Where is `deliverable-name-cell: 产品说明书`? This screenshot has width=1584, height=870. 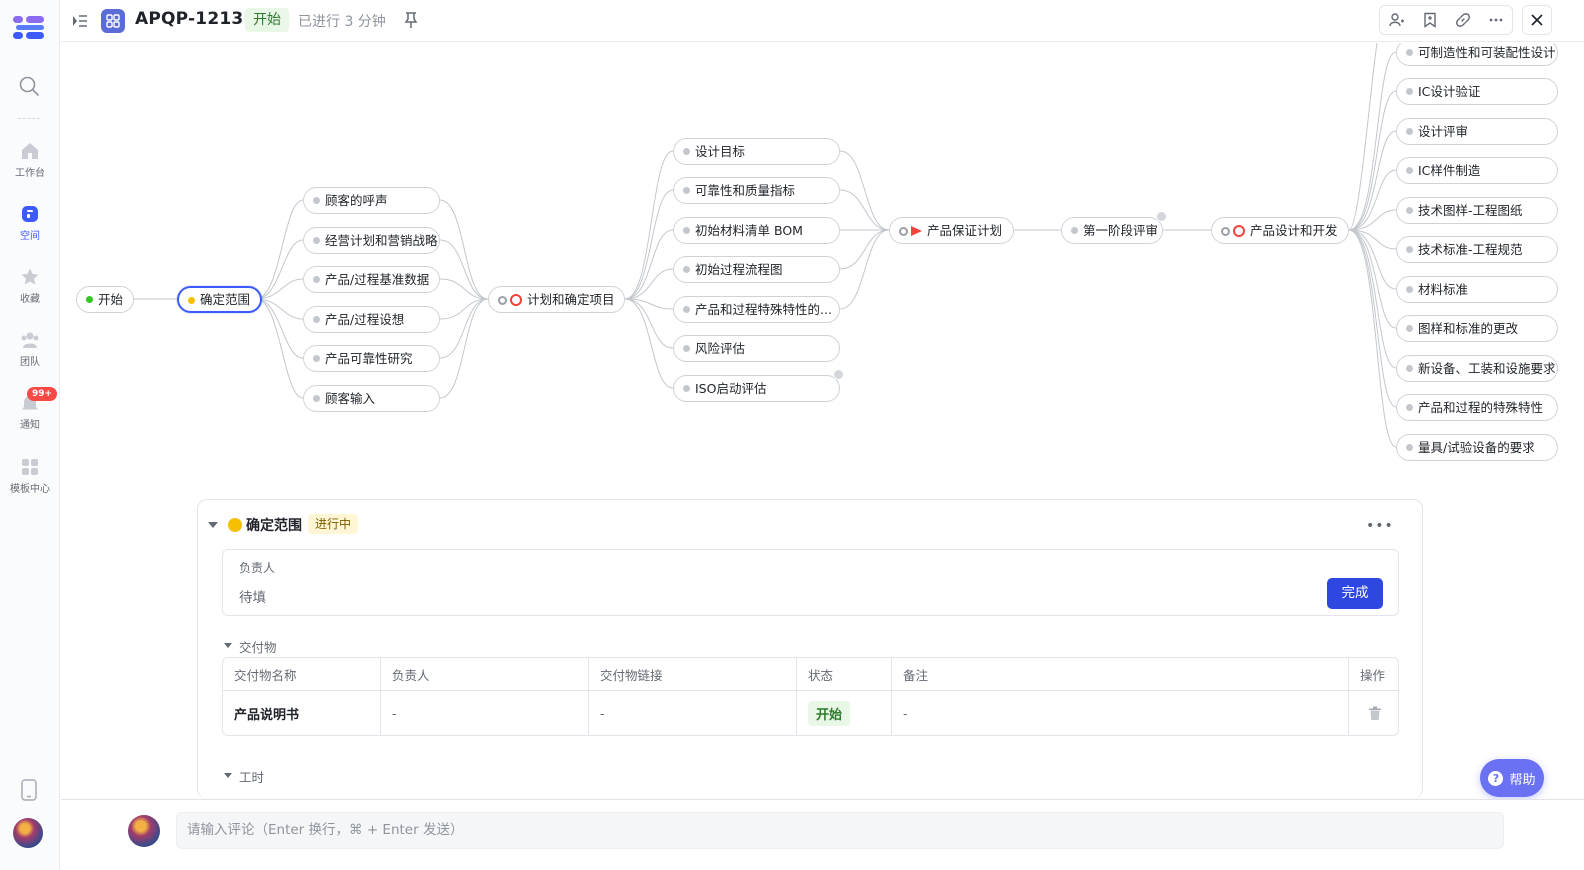 deliverable-name-cell: 产品说明书 is located at coordinates (302, 713).